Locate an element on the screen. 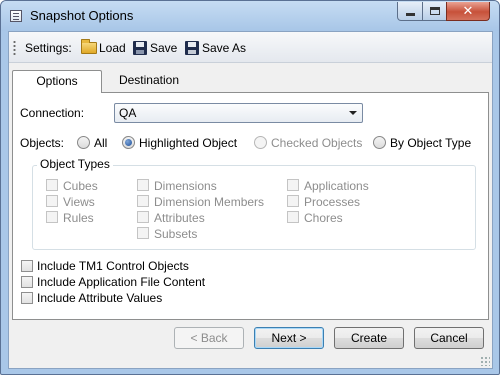 Image resolution: width=500 pixels, height=375 pixels. next-button: Next > is located at coordinates (289, 338).